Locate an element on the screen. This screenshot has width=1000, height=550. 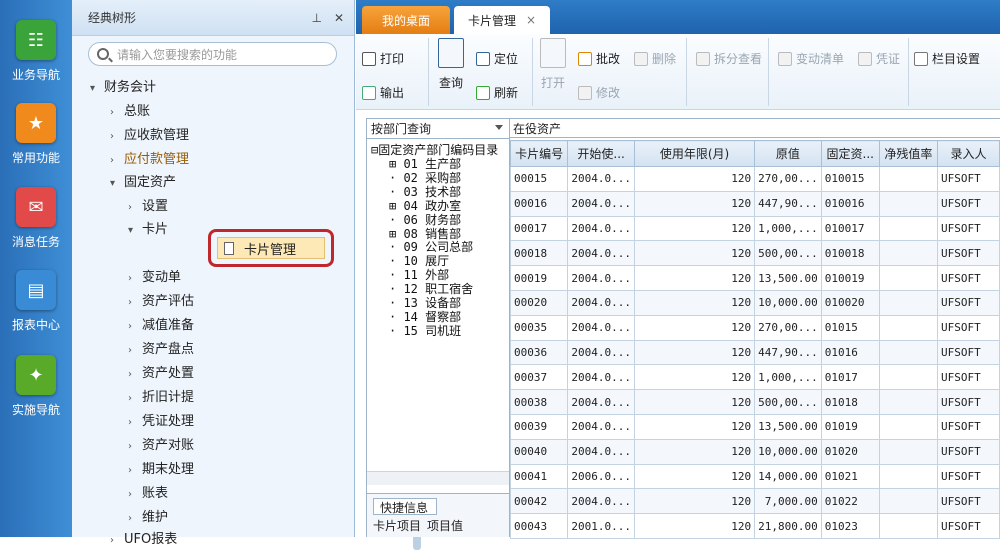
table-cell: 01019 is located at coordinates (850, 426).